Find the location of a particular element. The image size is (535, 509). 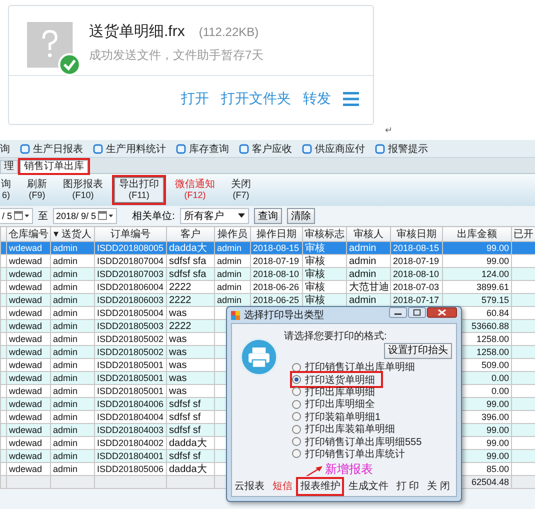

table-cell: ISDD201806003 is located at coordinates (130, 300).